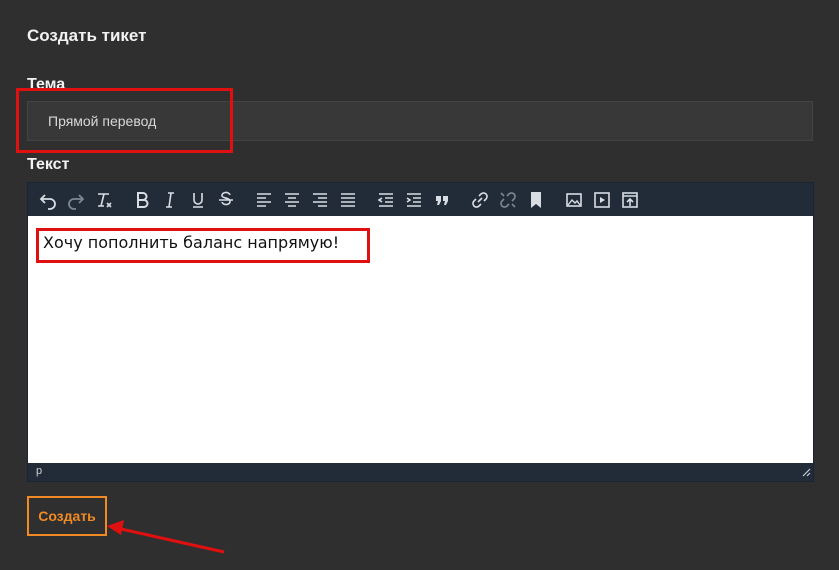 The height and width of the screenshot is (570, 839). What do you see at coordinates (142, 200) in the screenshot?
I see `bold-icon` at bounding box center [142, 200].